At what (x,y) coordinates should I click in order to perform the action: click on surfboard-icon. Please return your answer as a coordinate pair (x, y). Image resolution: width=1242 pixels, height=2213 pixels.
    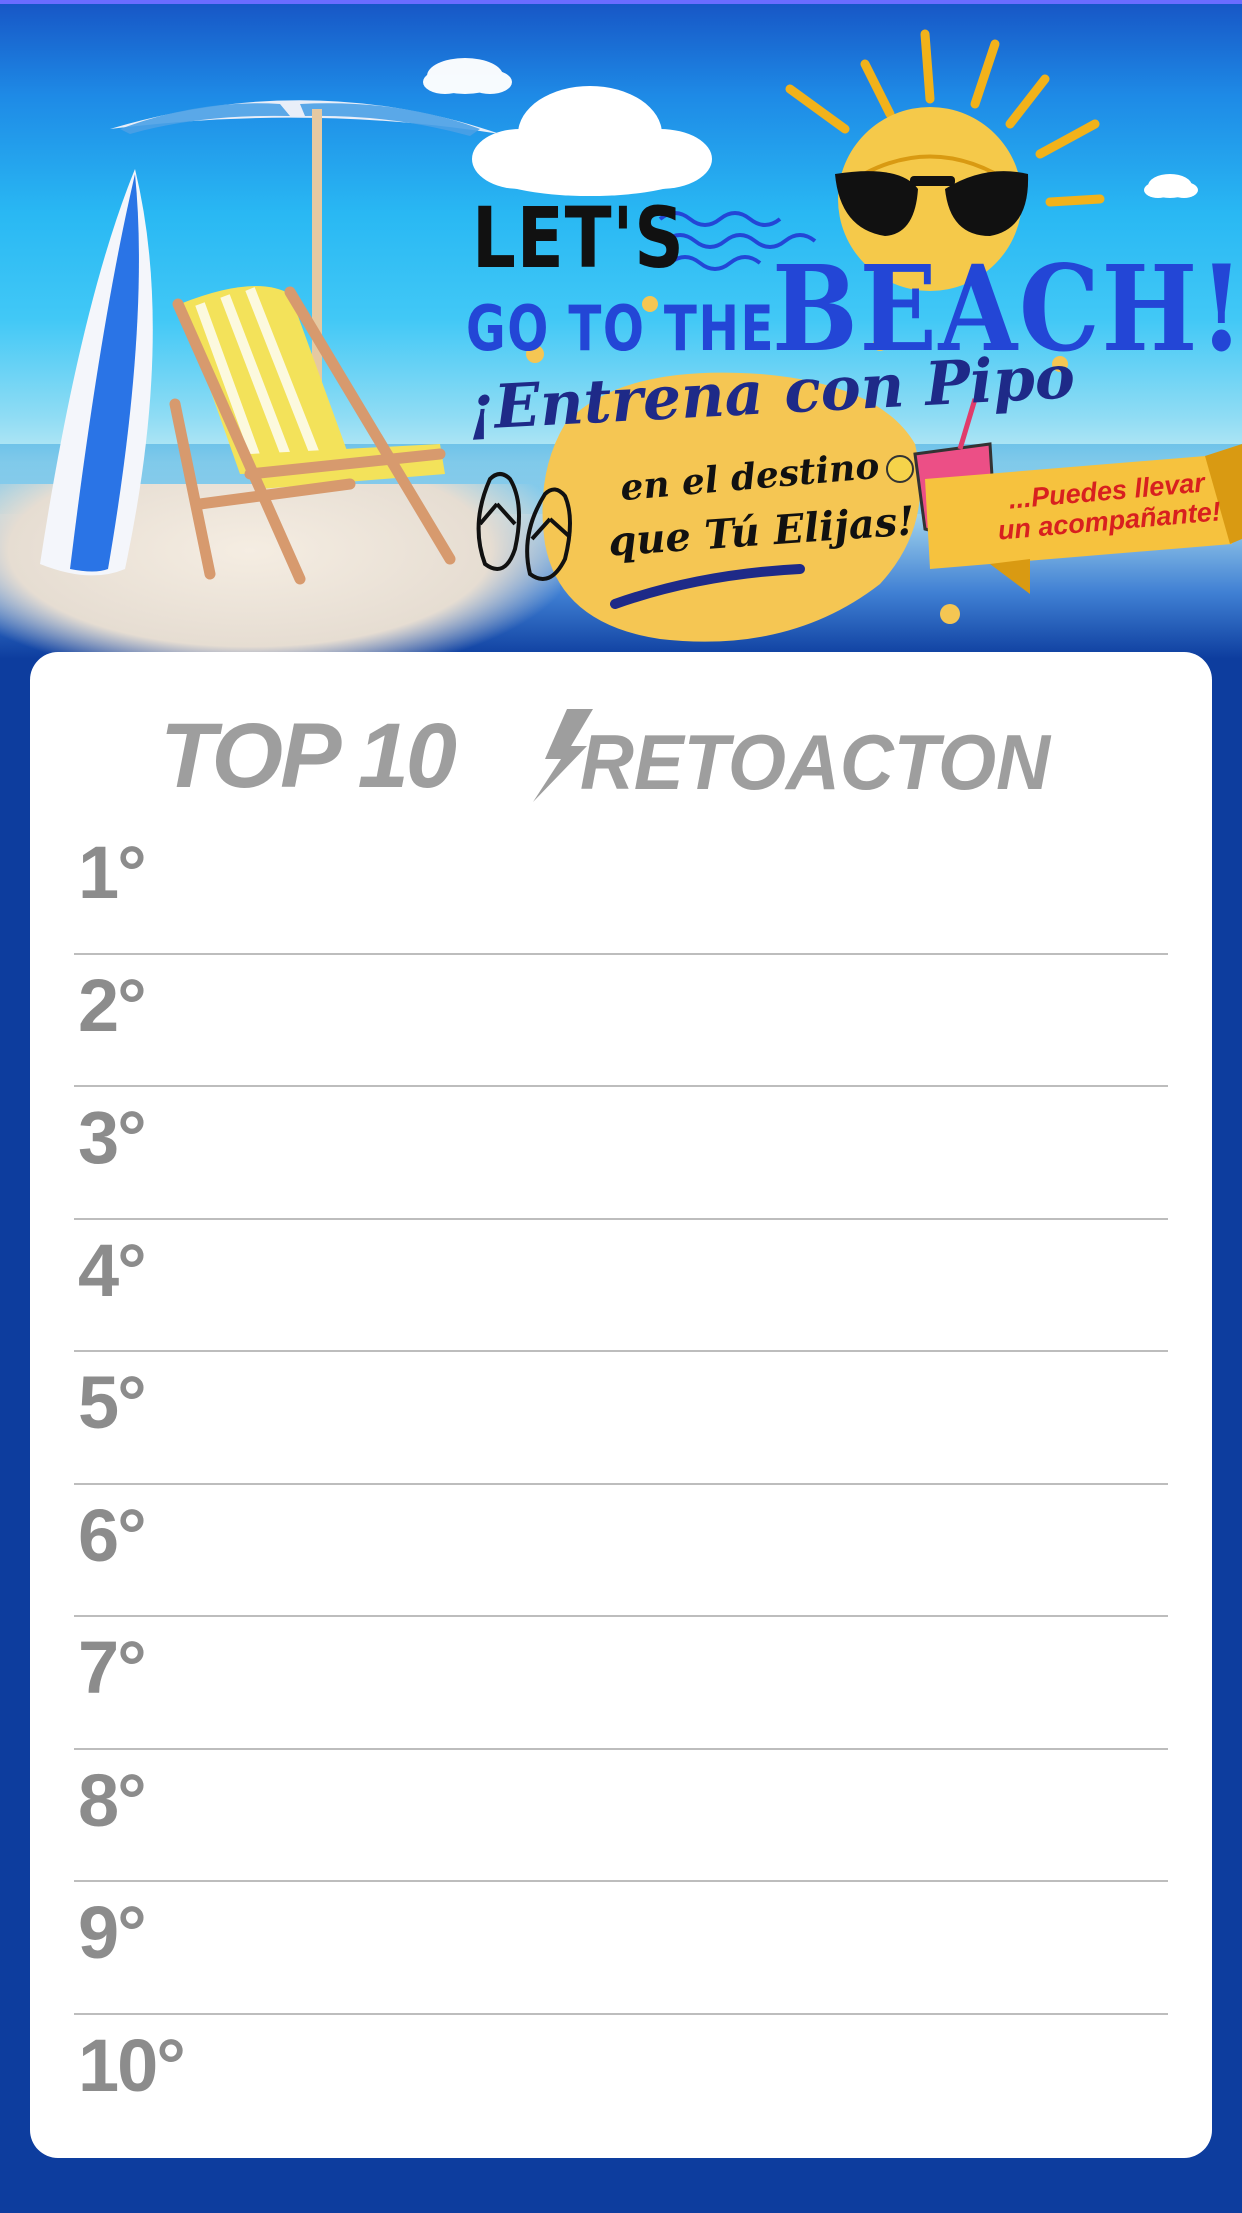
    Looking at the image, I should click on (96, 372).